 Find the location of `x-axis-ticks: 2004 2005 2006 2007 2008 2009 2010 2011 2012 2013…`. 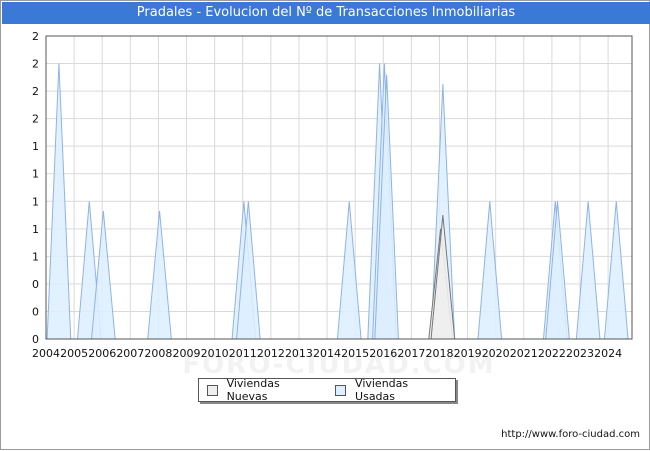

x-axis-ticks: 2004 2005 2006 2007 2008 2009 2010 2011 2012 2013… is located at coordinates (327, 353).